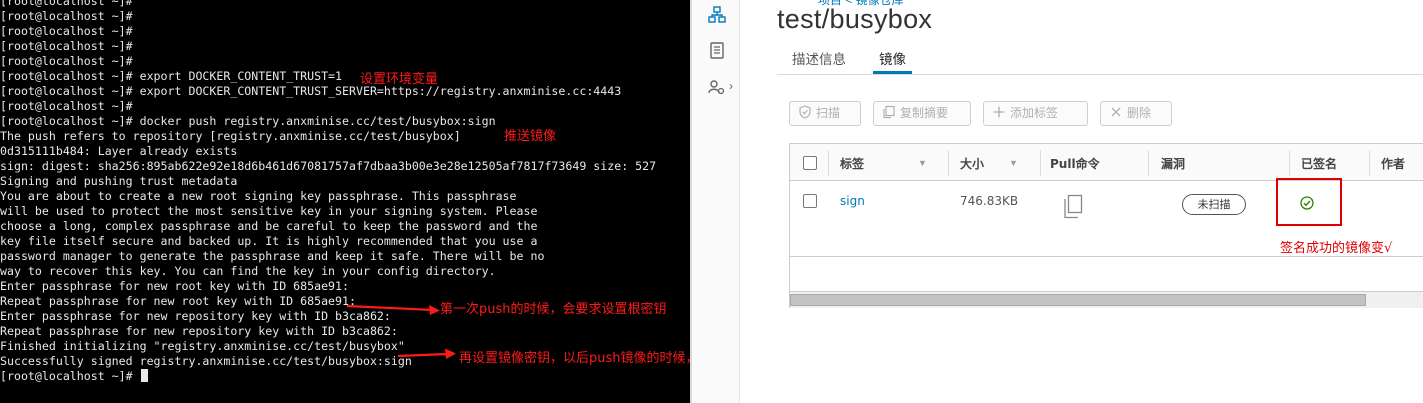 The image size is (1423, 403). What do you see at coordinates (426, 353) in the screenshot?
I see `arrow-repo-key` at bounding box center [426, 353].